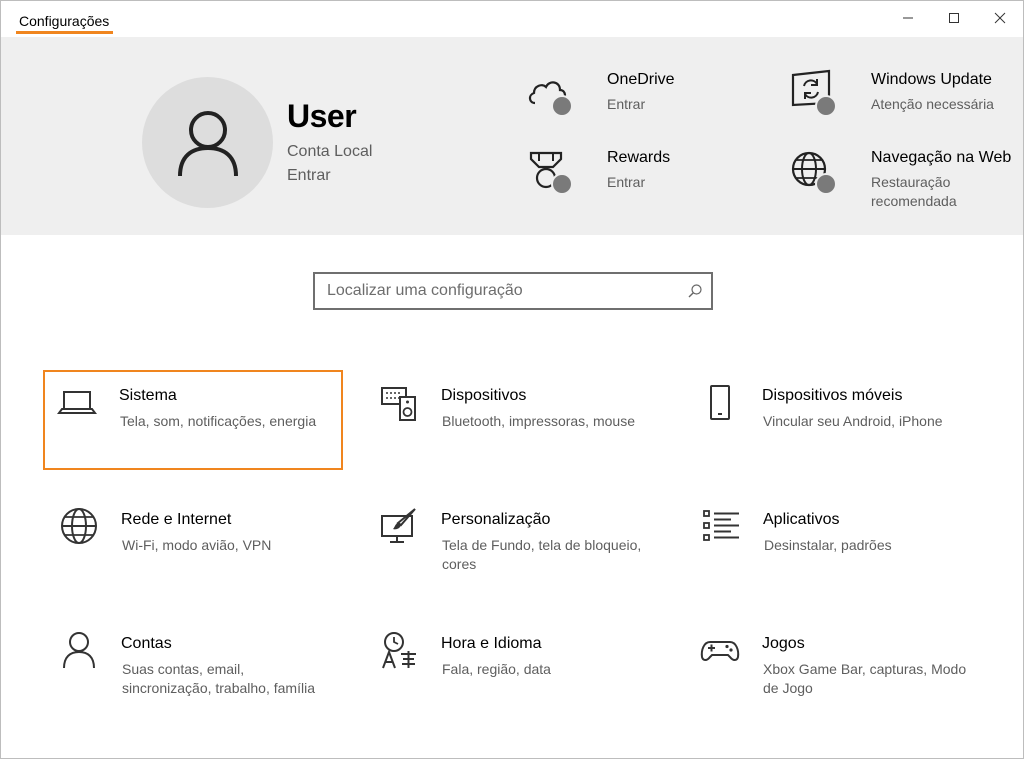 This screenshot has width=1024, height=759. What do you see at coordinates (512, 19) in the screenshot?
I see `title-bar: Configurações` at bounding box center [512, 19].